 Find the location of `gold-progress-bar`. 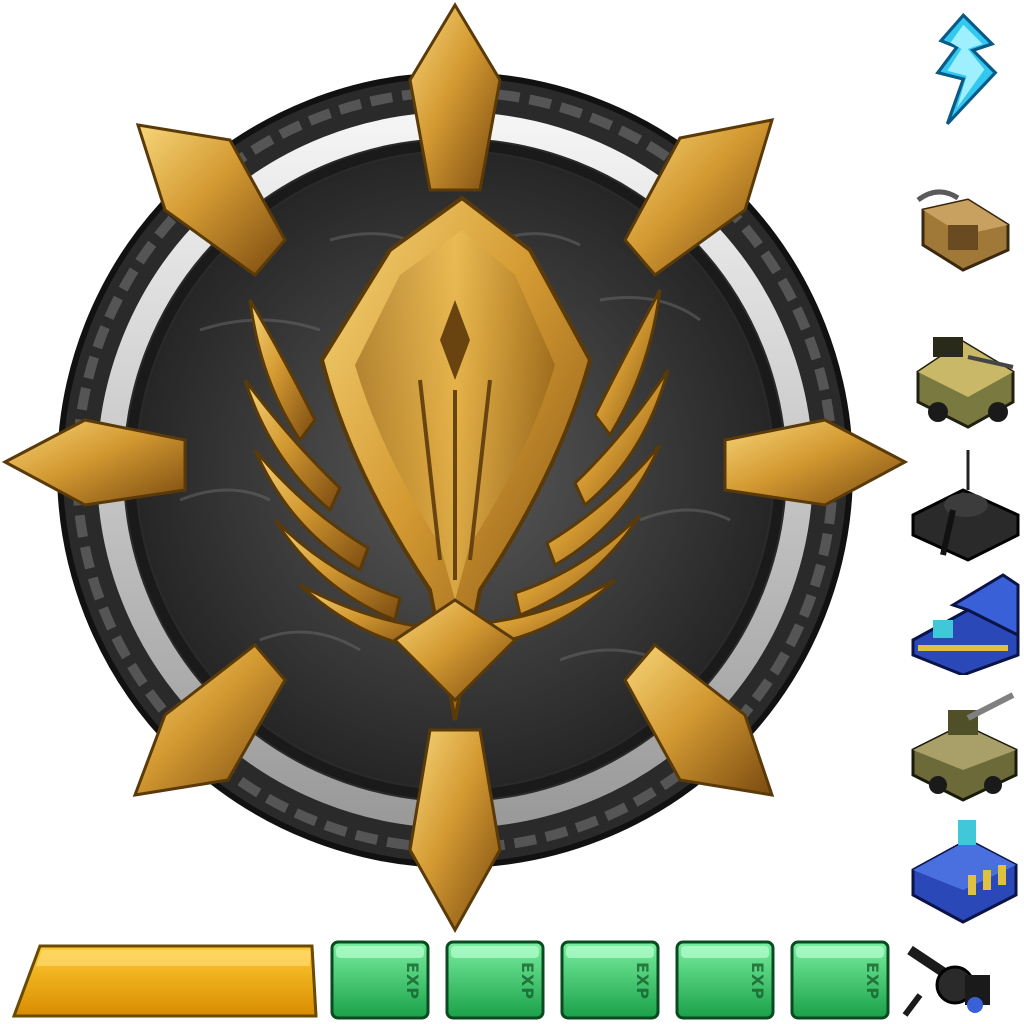

gold-progress-bar is located at coordinates (165, 981).